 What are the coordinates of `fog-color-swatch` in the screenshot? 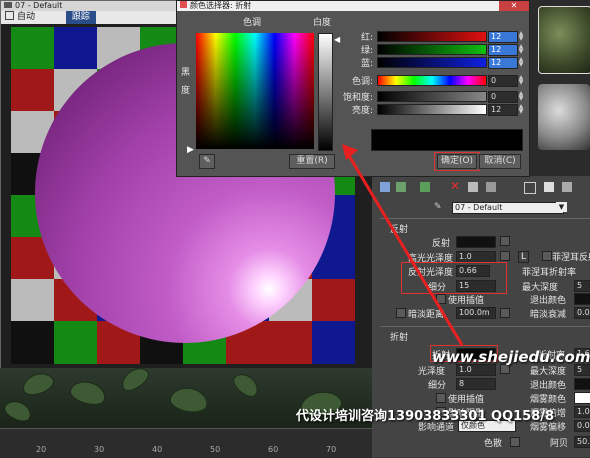 It's located at (582, 398).